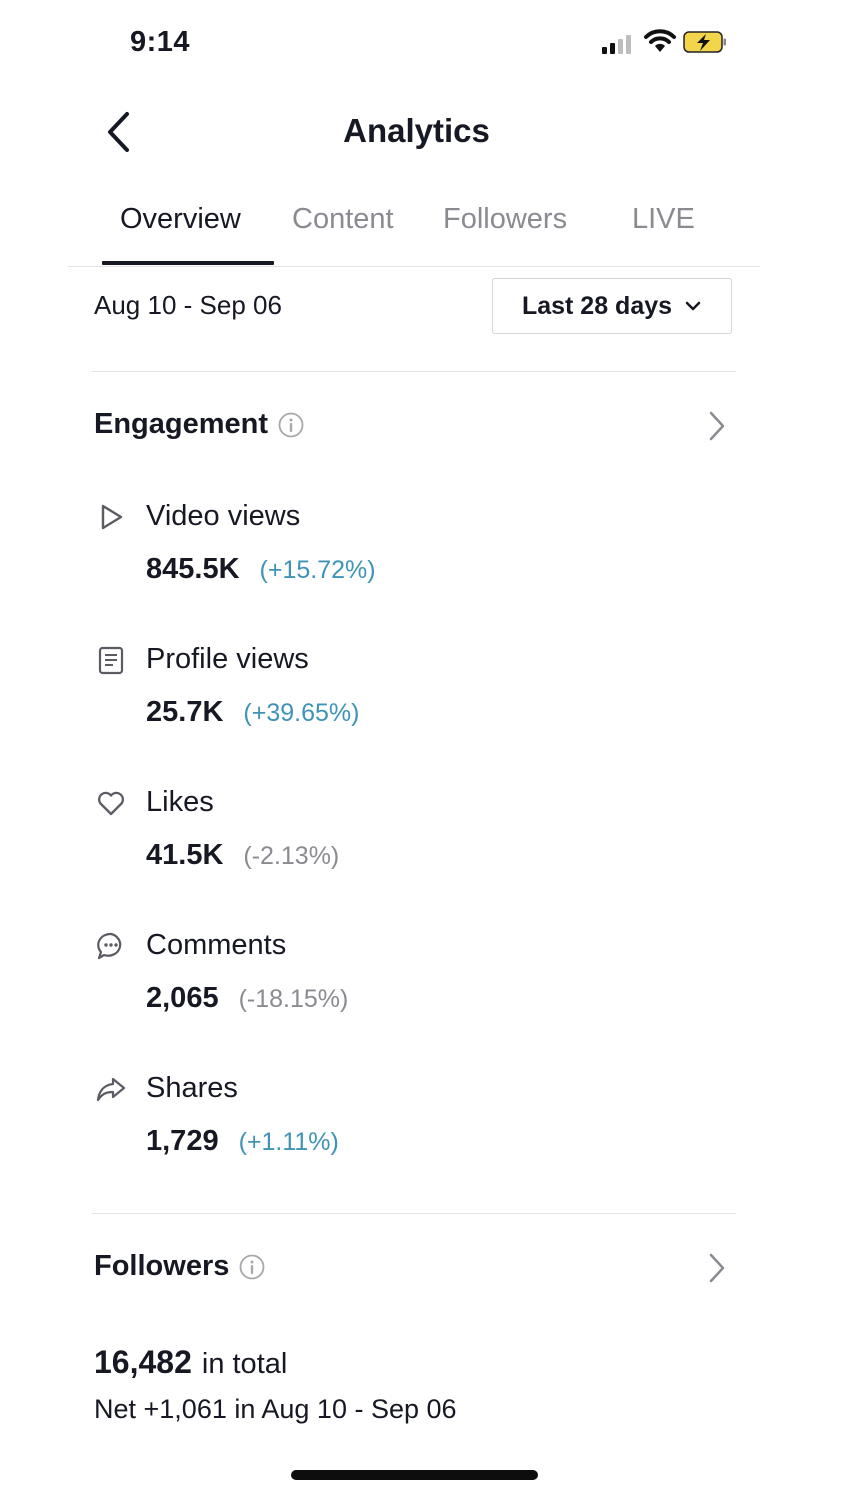 The image size is (845, 1500). I want to click on tab-followers: Followers, so click(505, 219).